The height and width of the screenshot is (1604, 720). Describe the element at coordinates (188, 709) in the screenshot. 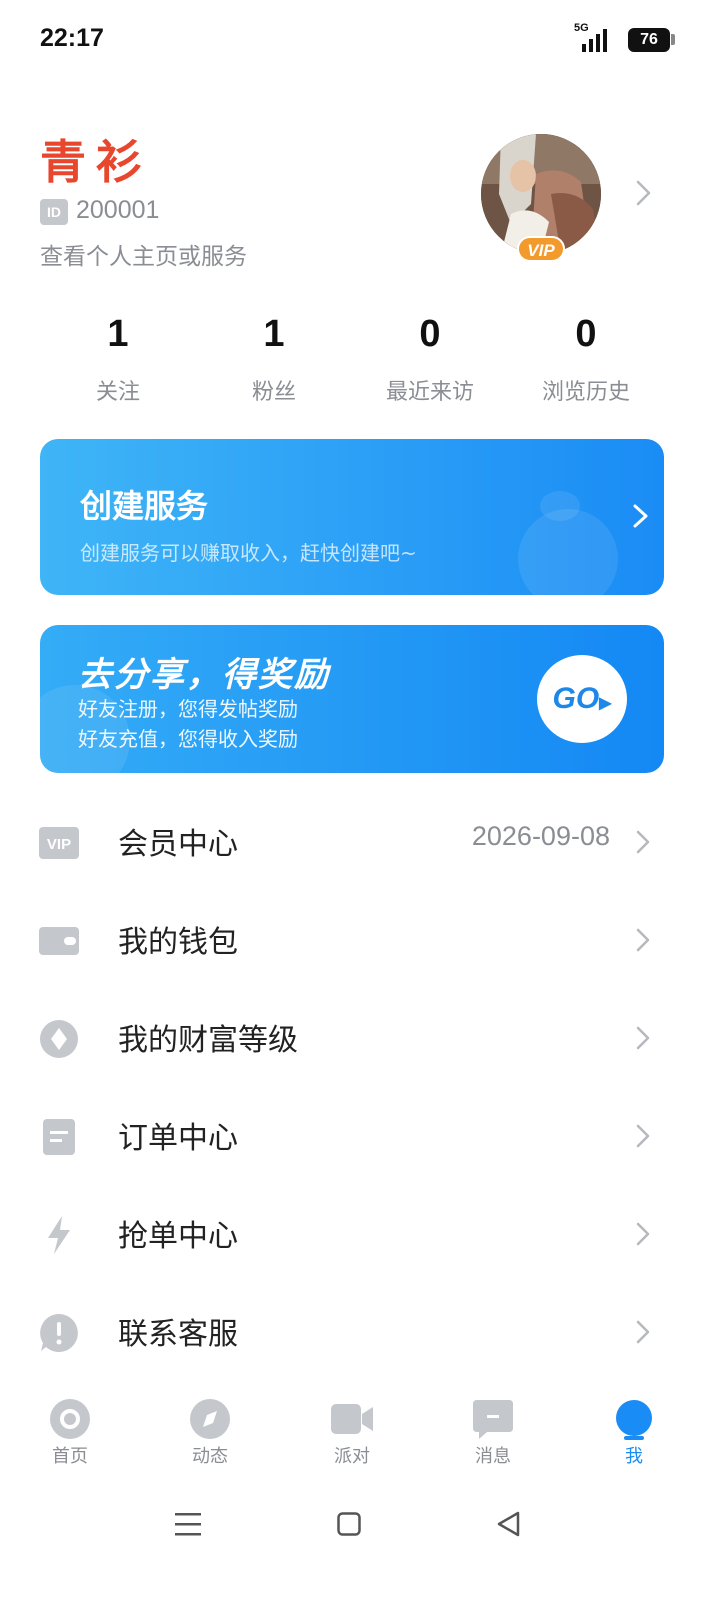

I see `share-reward-line1: 好友注册，您得发帖奖励` at that location.